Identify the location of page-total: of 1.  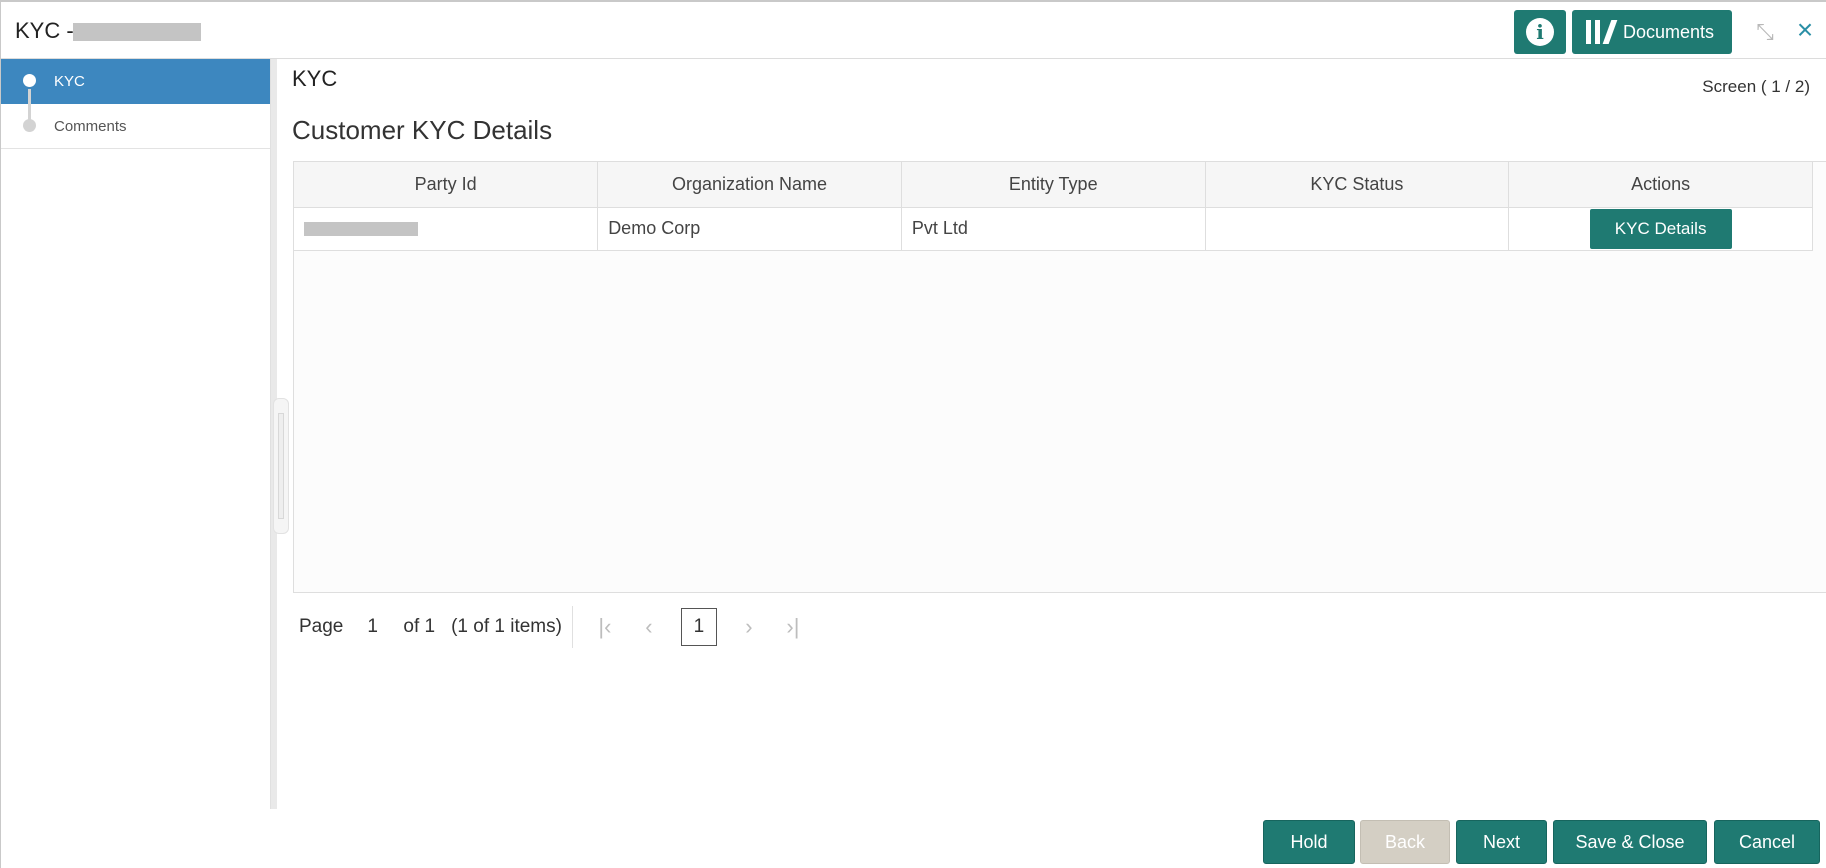
(419, 626).